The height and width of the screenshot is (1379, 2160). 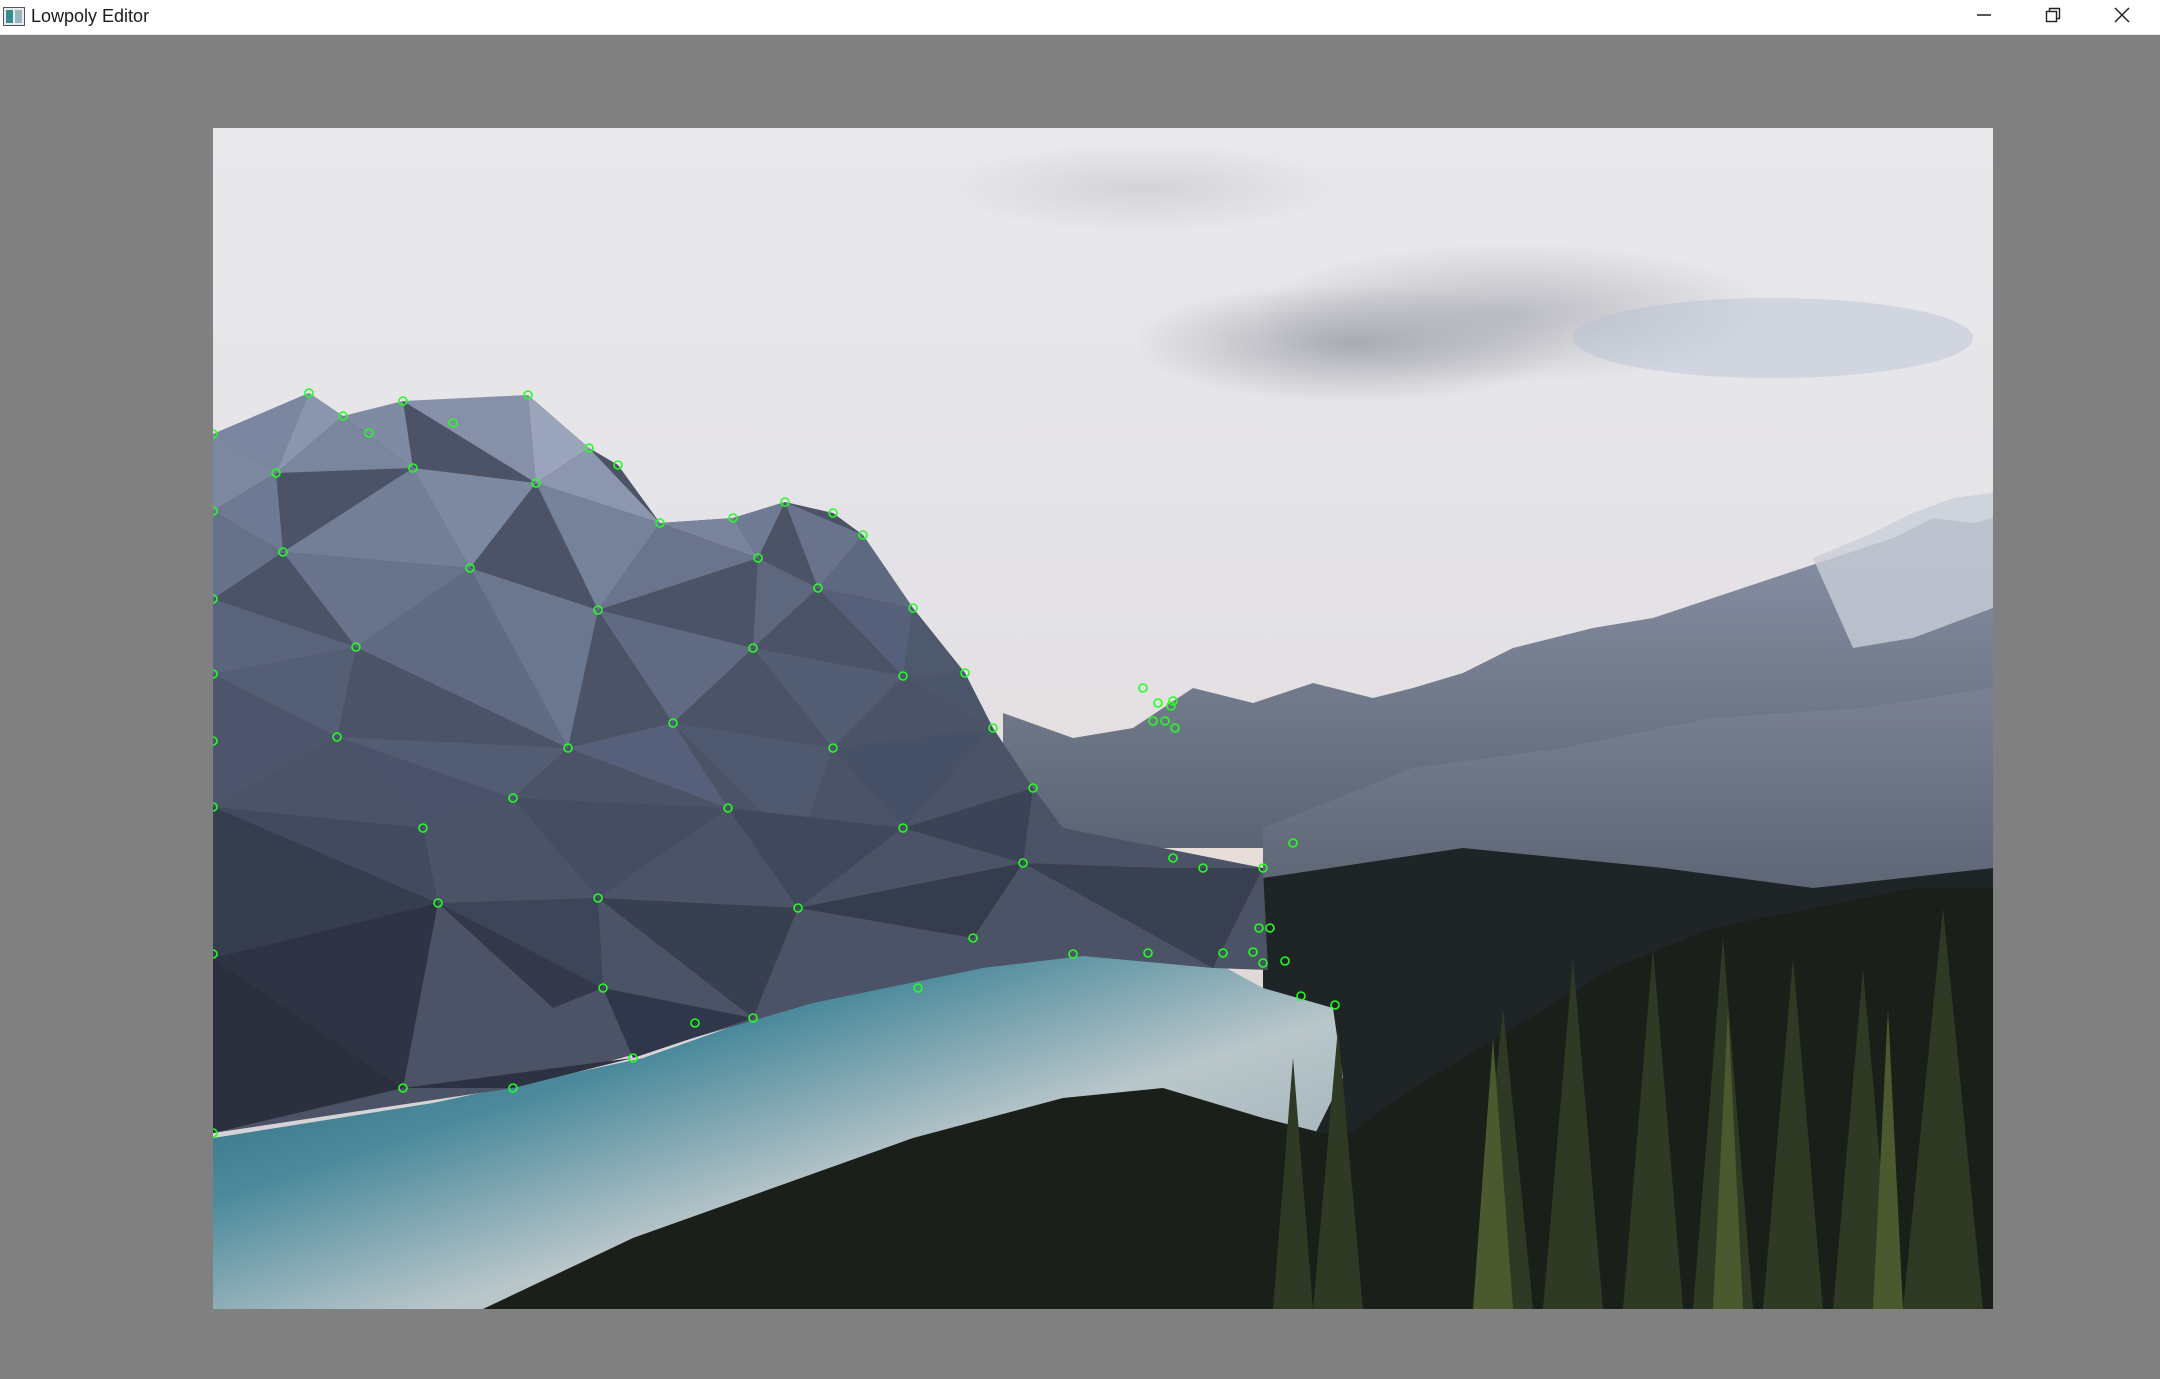 What do you see at coordinates (90, 16) in the screenshot?
I see `window-title: Lowpoly Editor` at bounding box center [90, 16].